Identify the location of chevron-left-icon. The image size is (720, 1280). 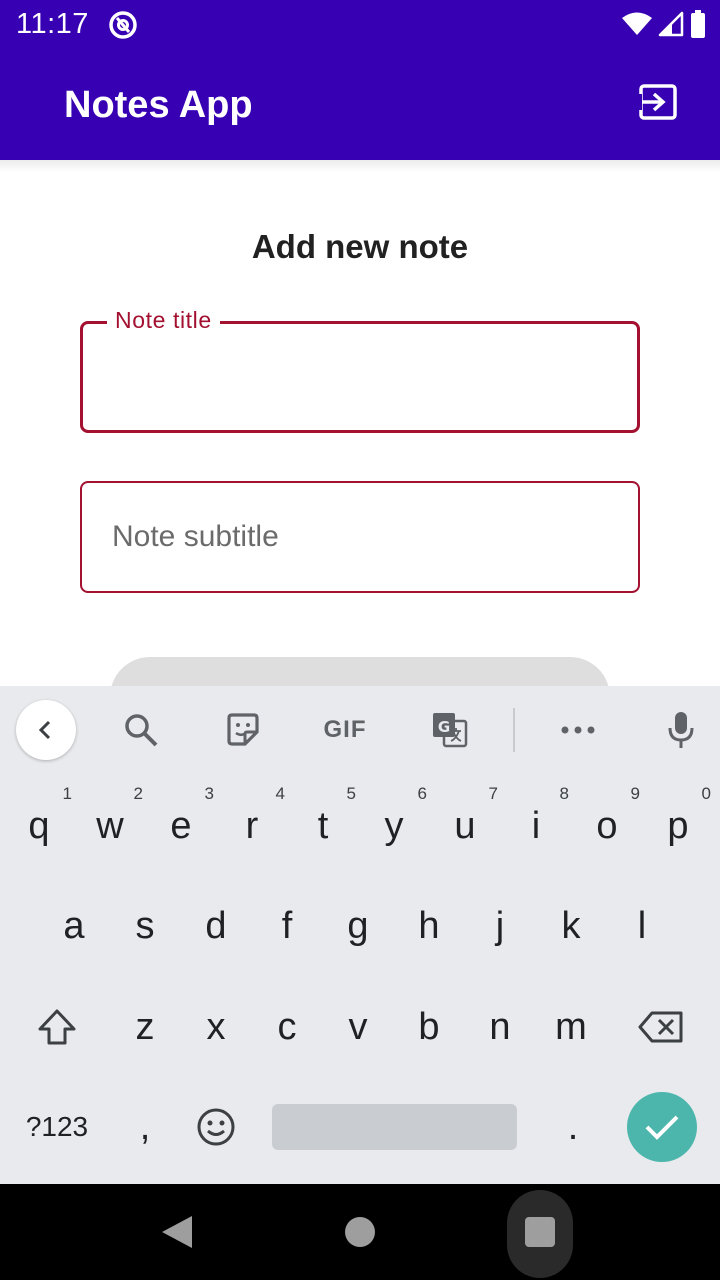
(44, 730).